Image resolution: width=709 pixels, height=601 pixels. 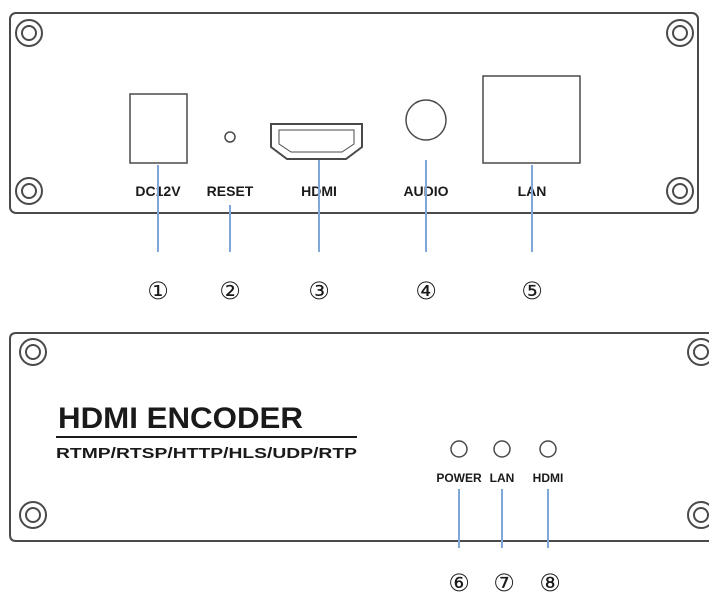 I want to click on led-label-power: POWER, so click(x=459, y=478).